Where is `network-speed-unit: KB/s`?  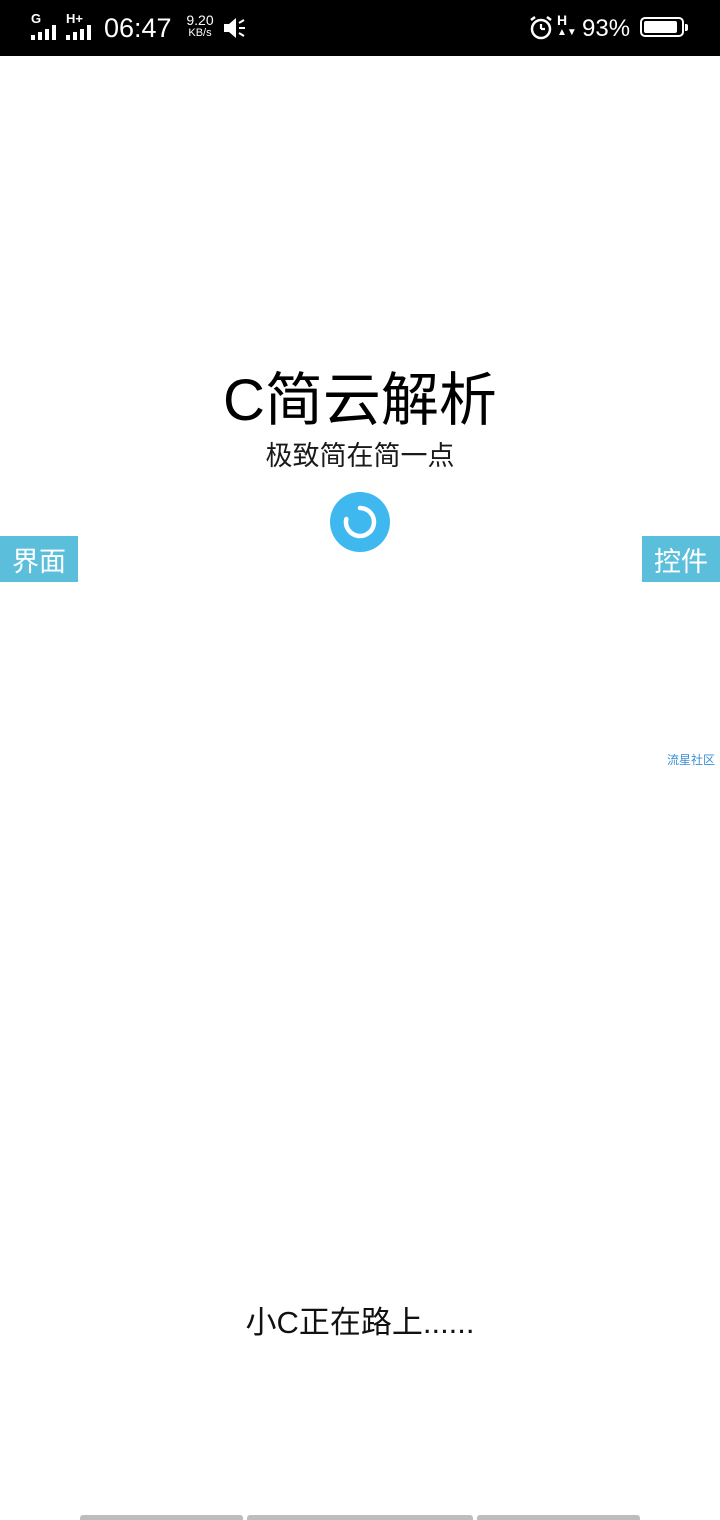 network-speed-unit: KB/s is located at coordinates (200, 33).